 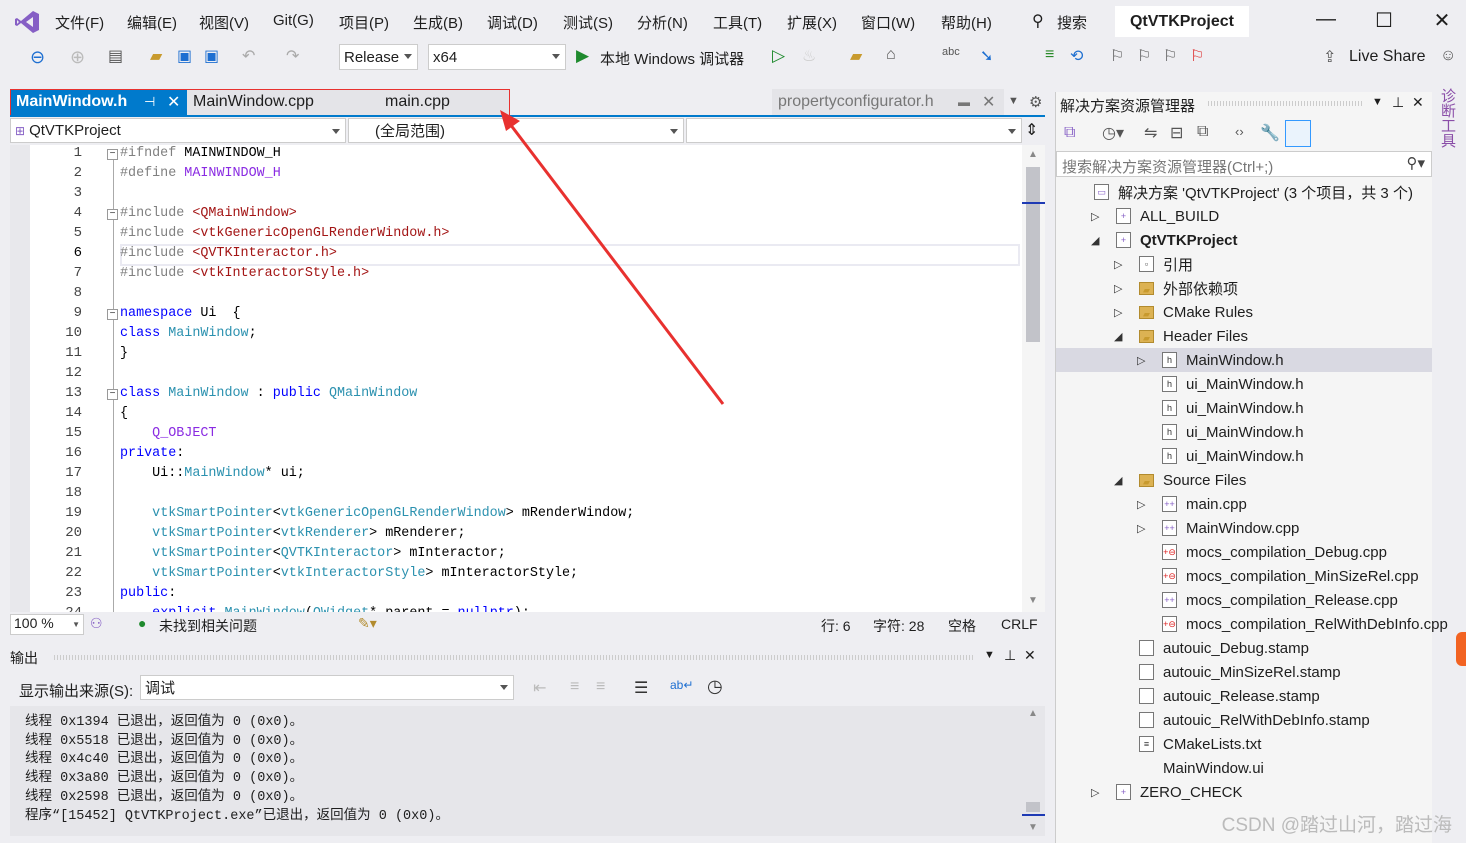 I want to click on comment-icon: ≡, so click(x=1049, y=55).